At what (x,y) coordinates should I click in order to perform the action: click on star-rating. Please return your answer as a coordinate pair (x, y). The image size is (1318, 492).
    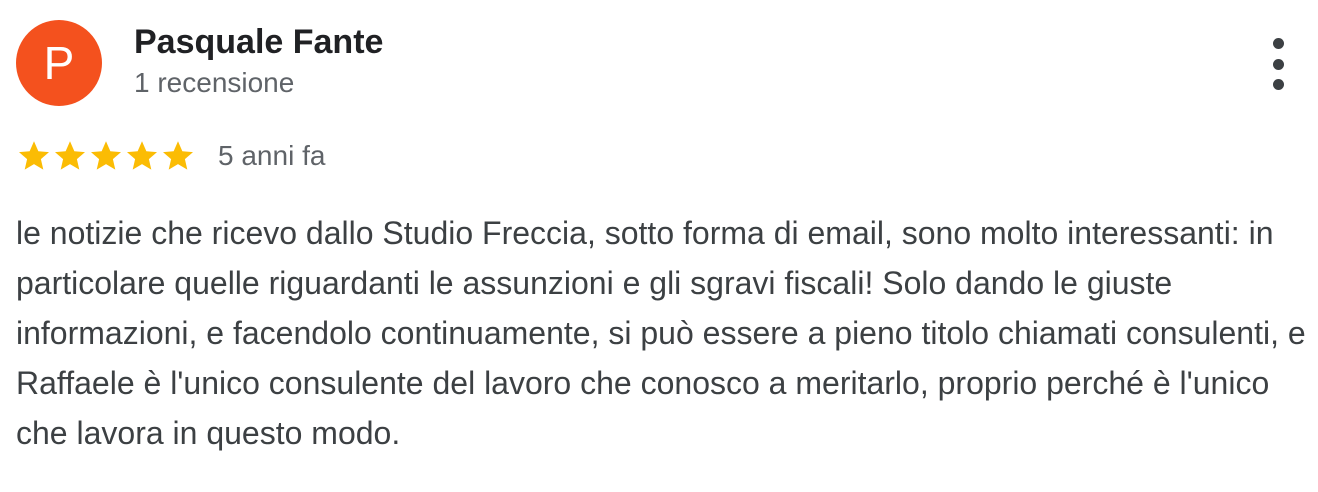
    Looking at the image, I should click on (106, 156).